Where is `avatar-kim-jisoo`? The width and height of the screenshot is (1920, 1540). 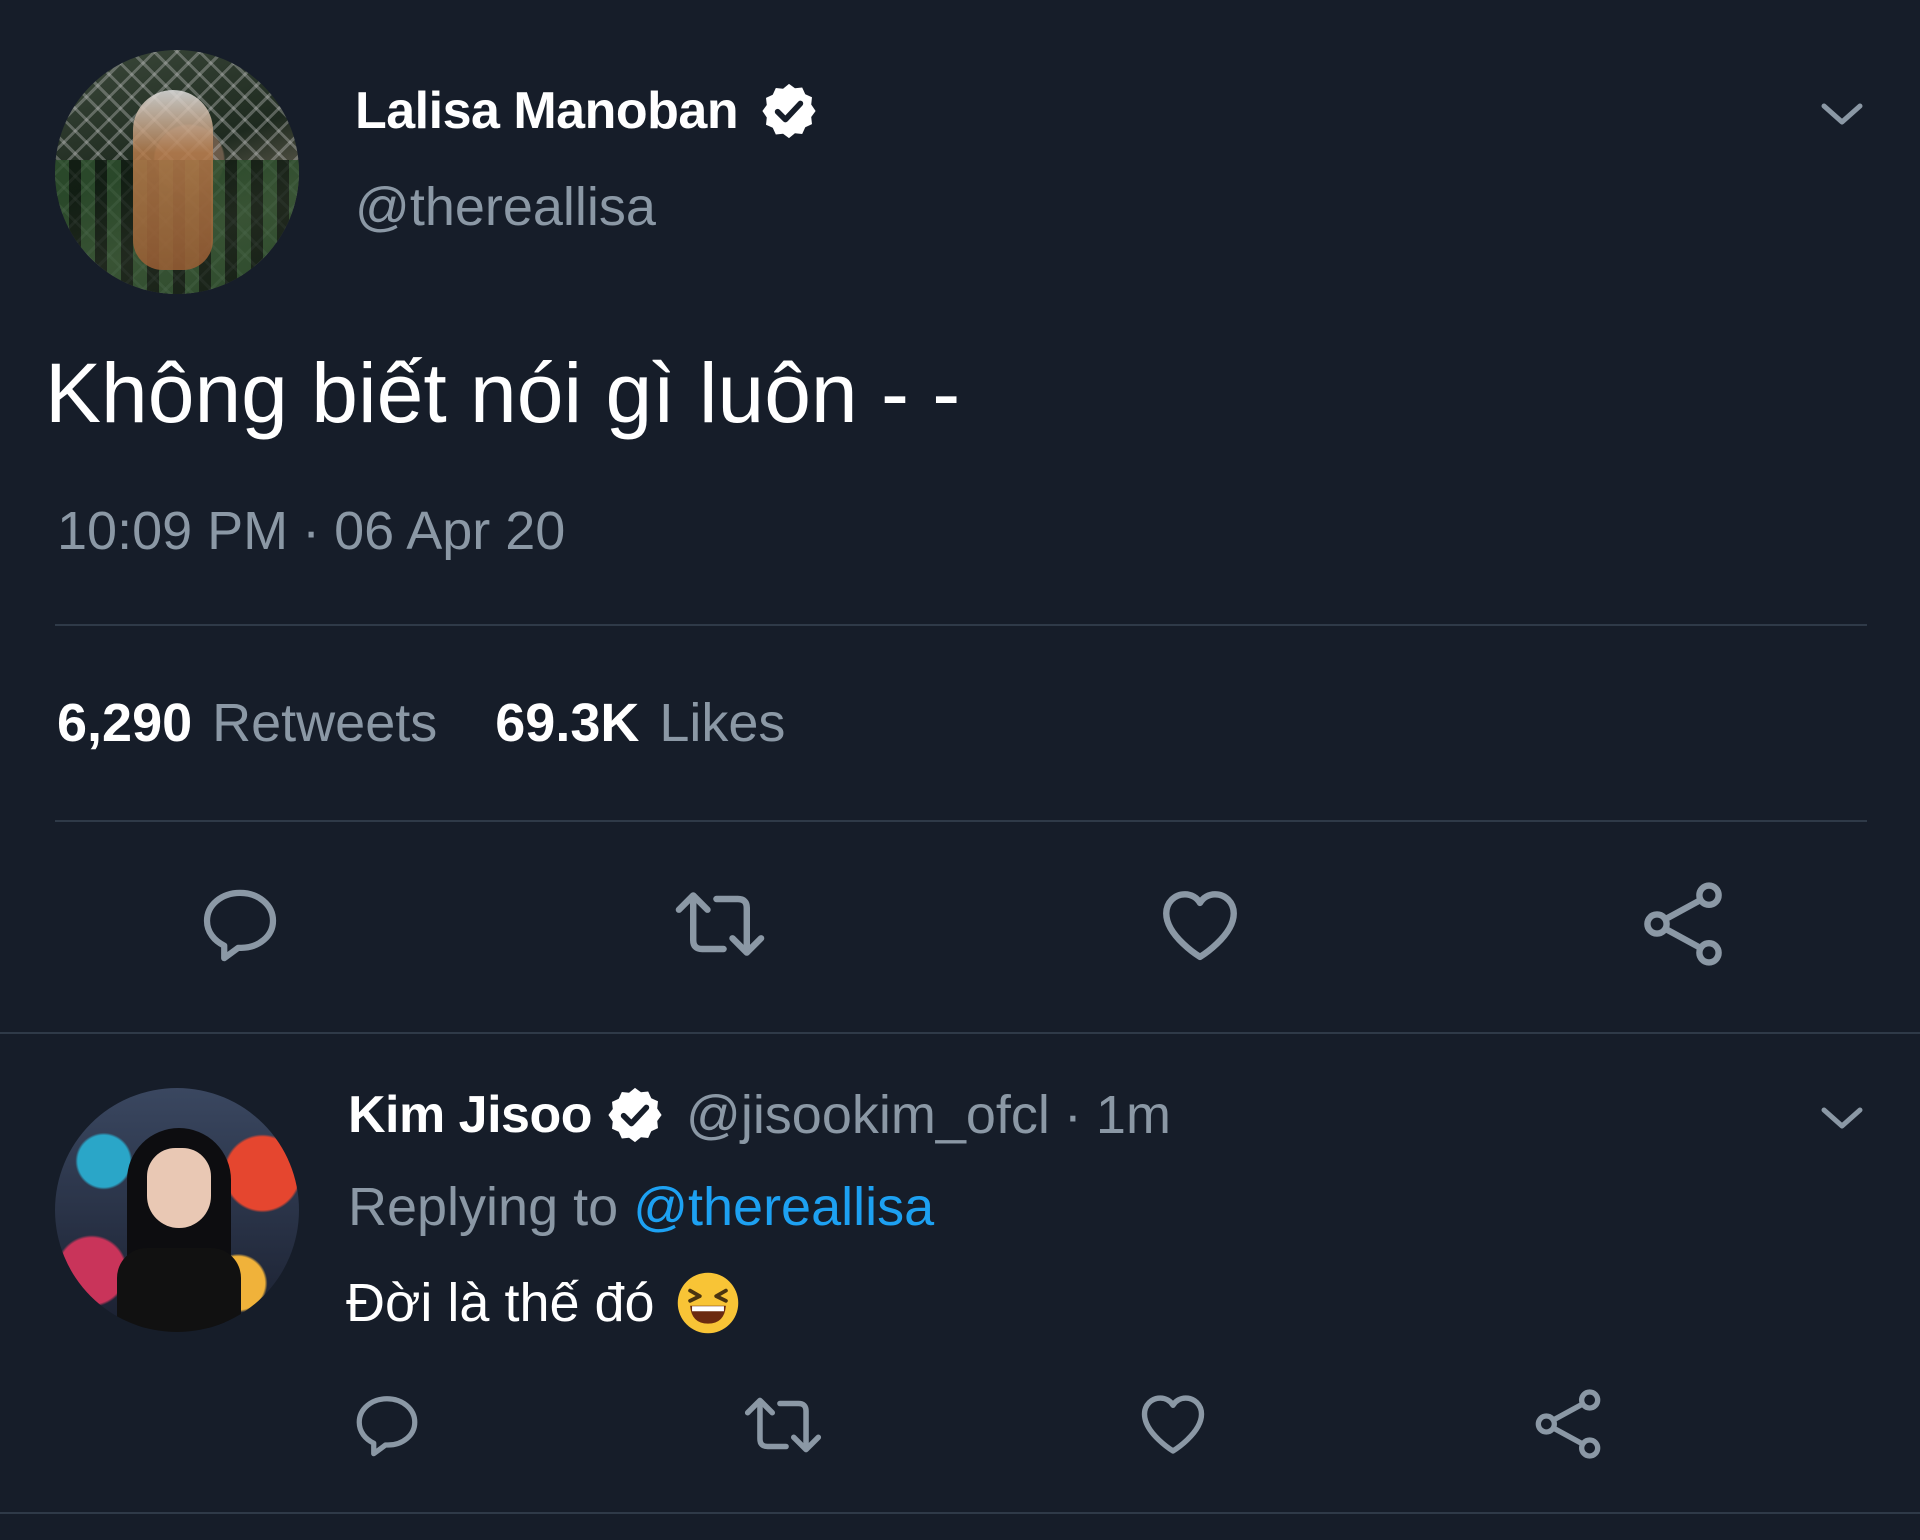
avatar-kim-jisoo is located at coordinates (177, 1210).